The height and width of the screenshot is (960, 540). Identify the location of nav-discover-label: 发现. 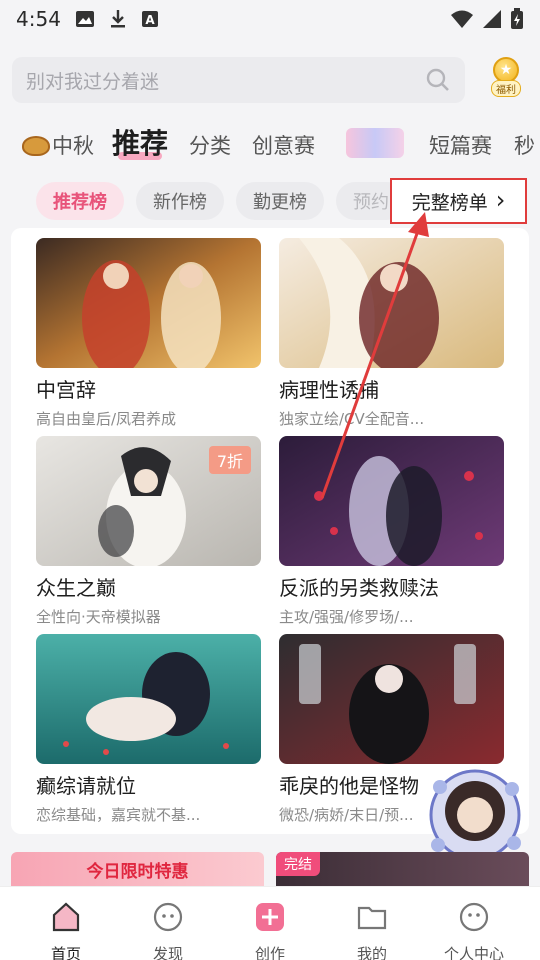
(167, 952).